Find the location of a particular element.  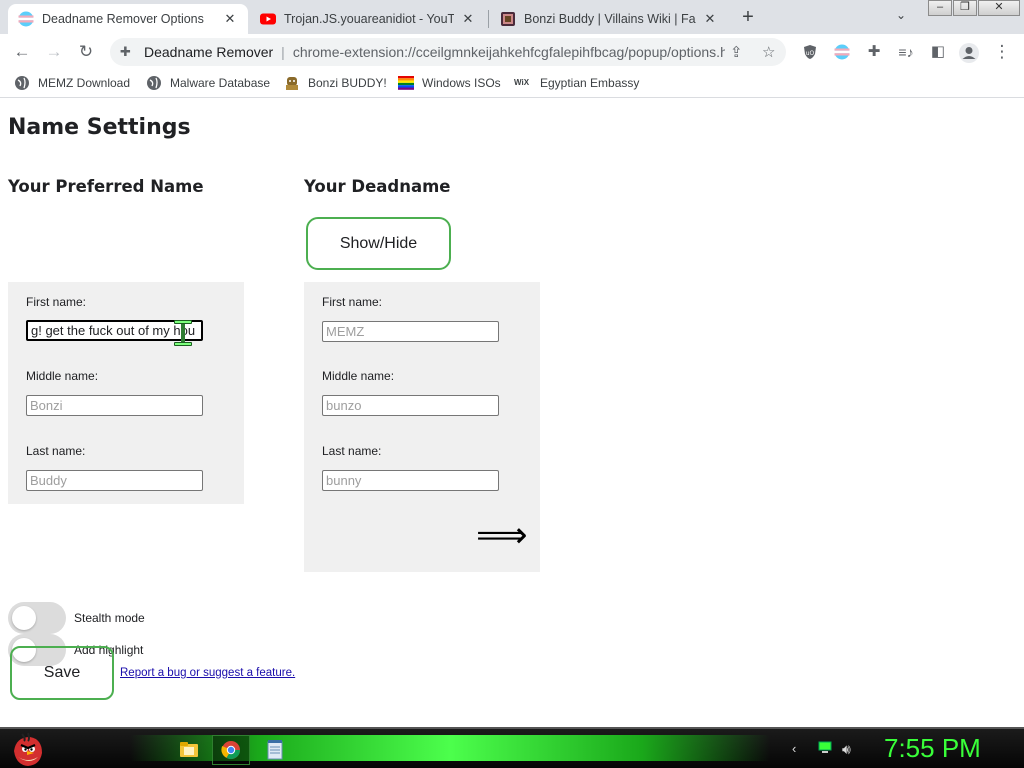

side-panel-icon: ◧ is located at coordinates (938, 52).